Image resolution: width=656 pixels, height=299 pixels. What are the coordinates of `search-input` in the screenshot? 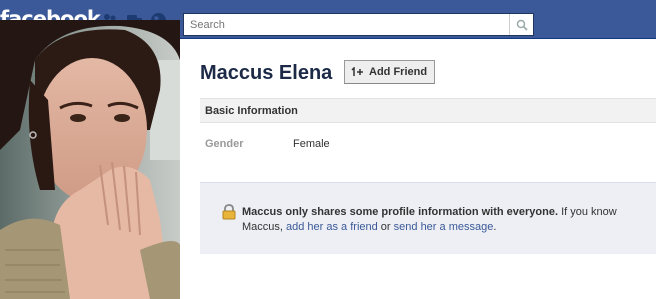 It's located at (346, 24).